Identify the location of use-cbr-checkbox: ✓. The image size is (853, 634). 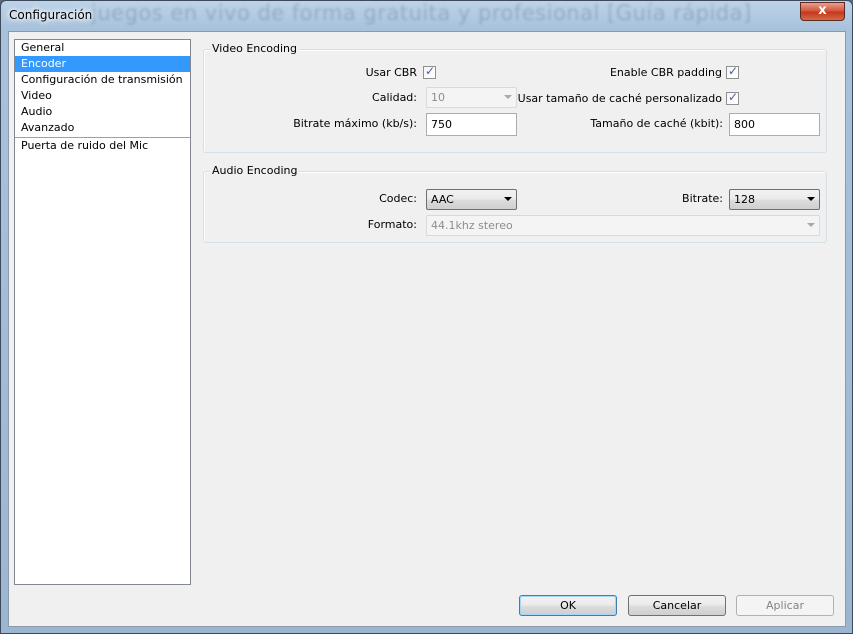
(429, 71).